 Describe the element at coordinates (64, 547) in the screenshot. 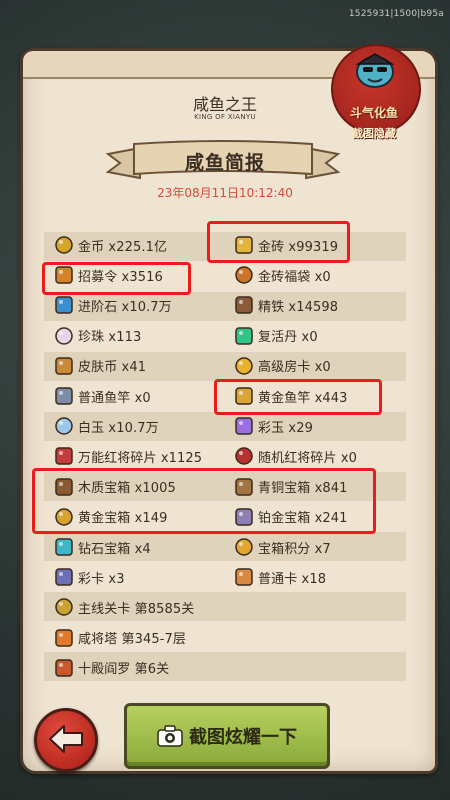

I see `diamond-chest-icon` at that location.